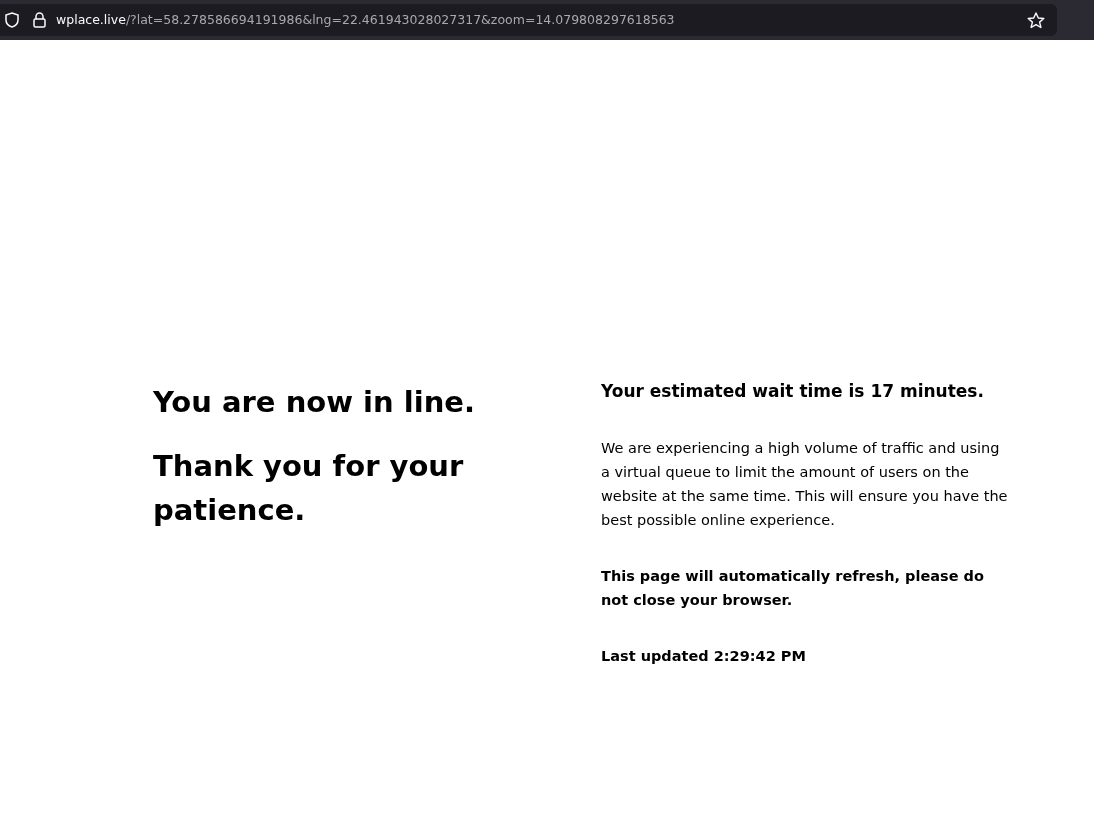 This screenshot has width=1094, height=815. What do you see at coordinates (314, 402) in the screenshot?
I see `heading: You are now in line.` at bounding box center [314, 402].